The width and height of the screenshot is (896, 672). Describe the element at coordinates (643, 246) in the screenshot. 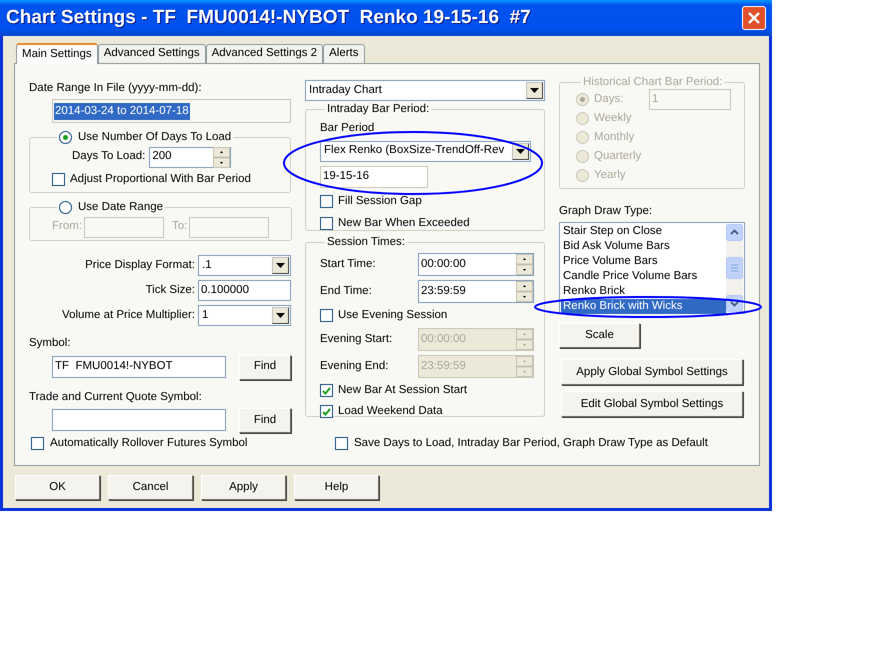

I see `list-item: Bid Ask Volume Bars` at that location.